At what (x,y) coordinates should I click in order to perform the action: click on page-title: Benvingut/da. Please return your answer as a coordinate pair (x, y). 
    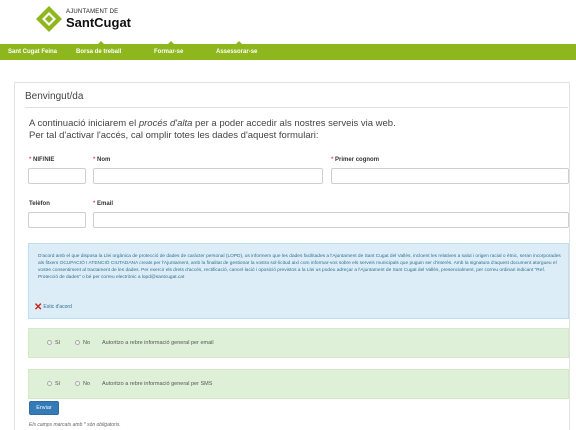
    Looking at the image, I should click on (54, 96).